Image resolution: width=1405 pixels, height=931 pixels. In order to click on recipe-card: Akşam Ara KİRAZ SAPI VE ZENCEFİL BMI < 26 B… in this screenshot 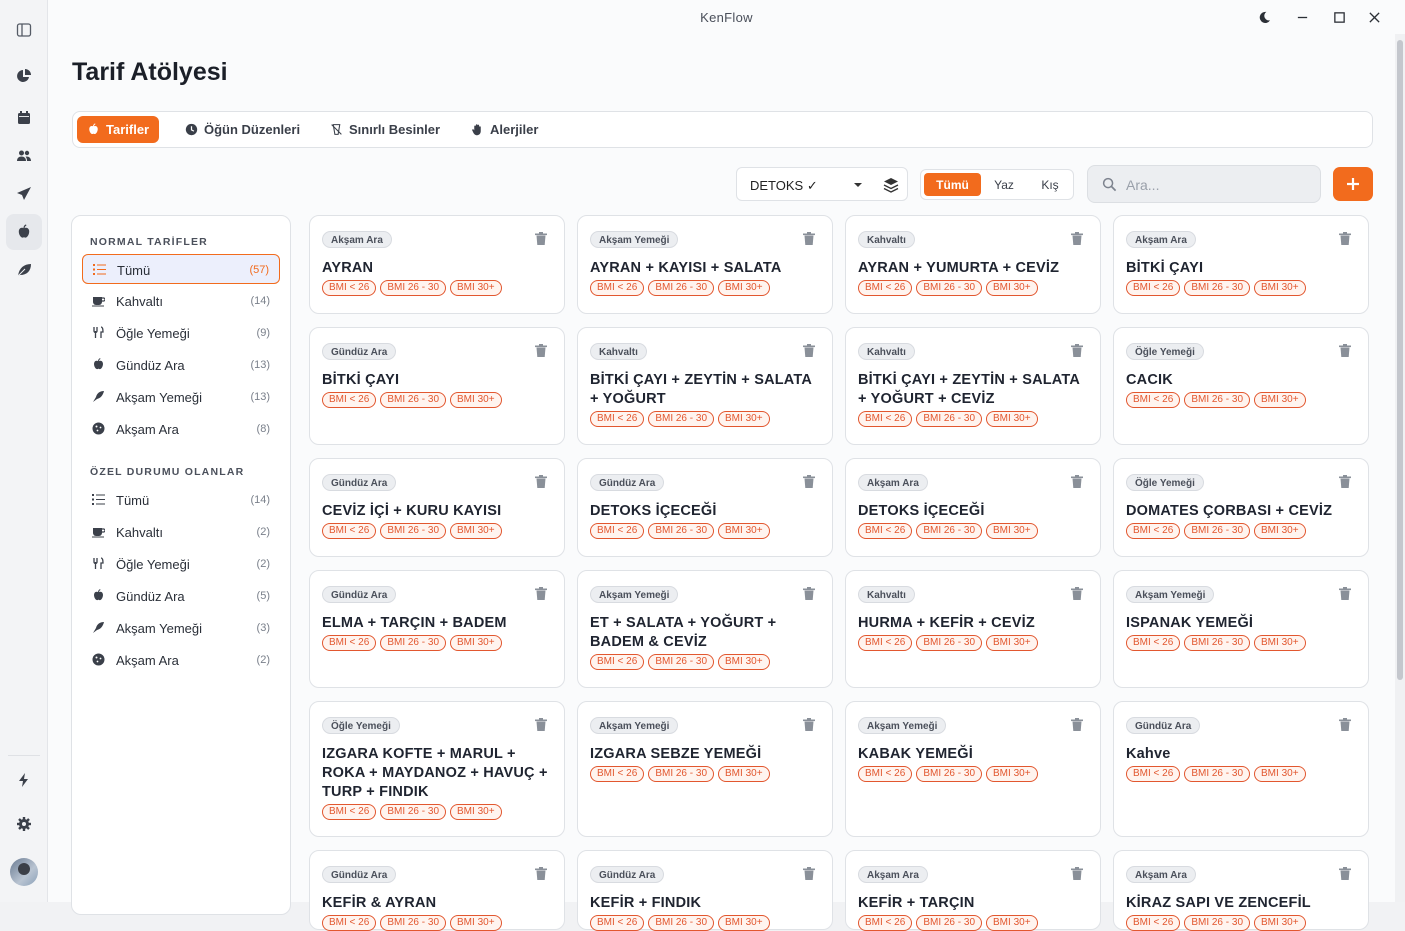, I will do `click(1241, 890)`.